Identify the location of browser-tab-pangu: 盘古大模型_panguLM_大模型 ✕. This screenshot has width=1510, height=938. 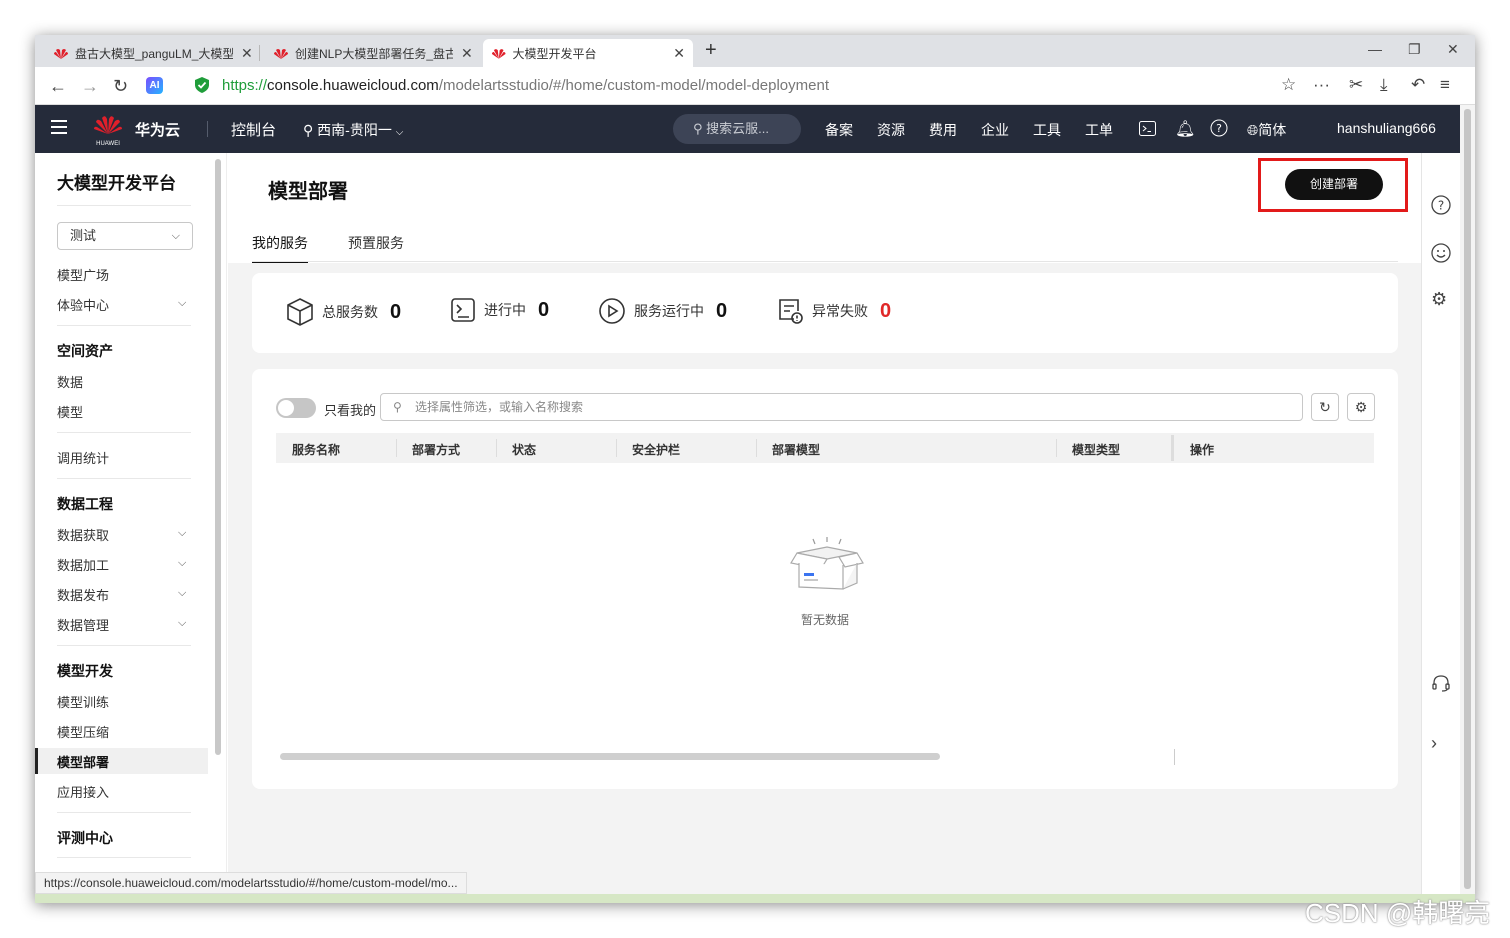
(153, 53).